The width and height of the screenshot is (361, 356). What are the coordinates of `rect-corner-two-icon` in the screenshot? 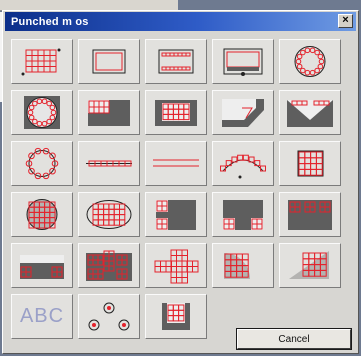 It's located at (243, 215).